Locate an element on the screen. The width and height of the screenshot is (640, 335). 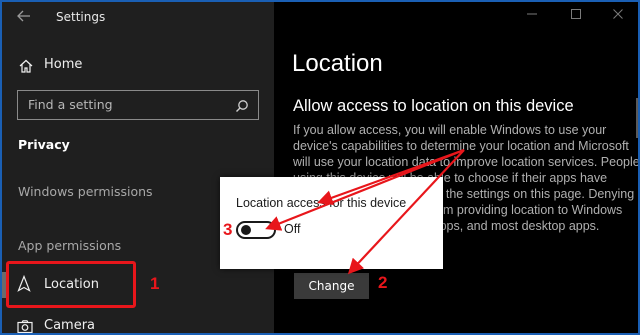
camera-icon is located at coordinates (25, 325).